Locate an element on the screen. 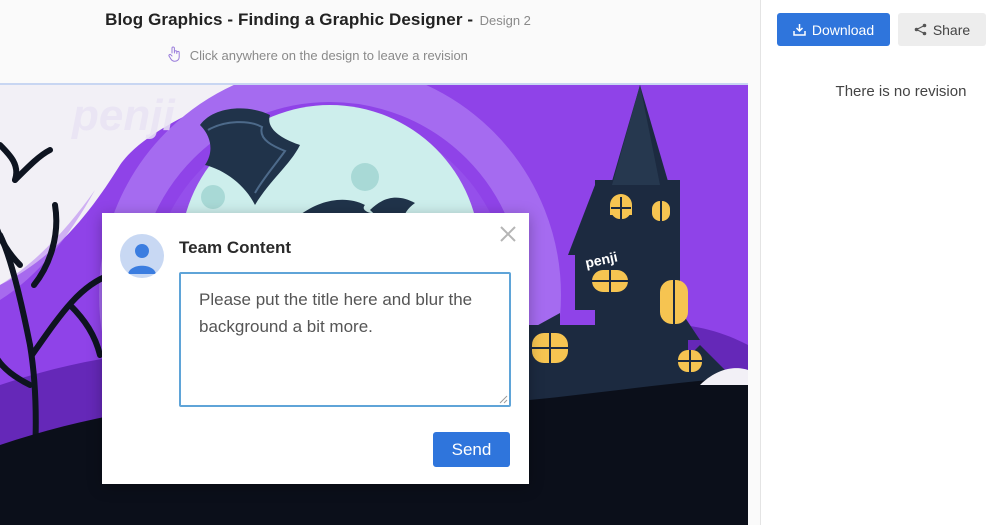 This screenshot has height=525, width=1000. pointer-hand-icon is located at coordinates (174, 55).